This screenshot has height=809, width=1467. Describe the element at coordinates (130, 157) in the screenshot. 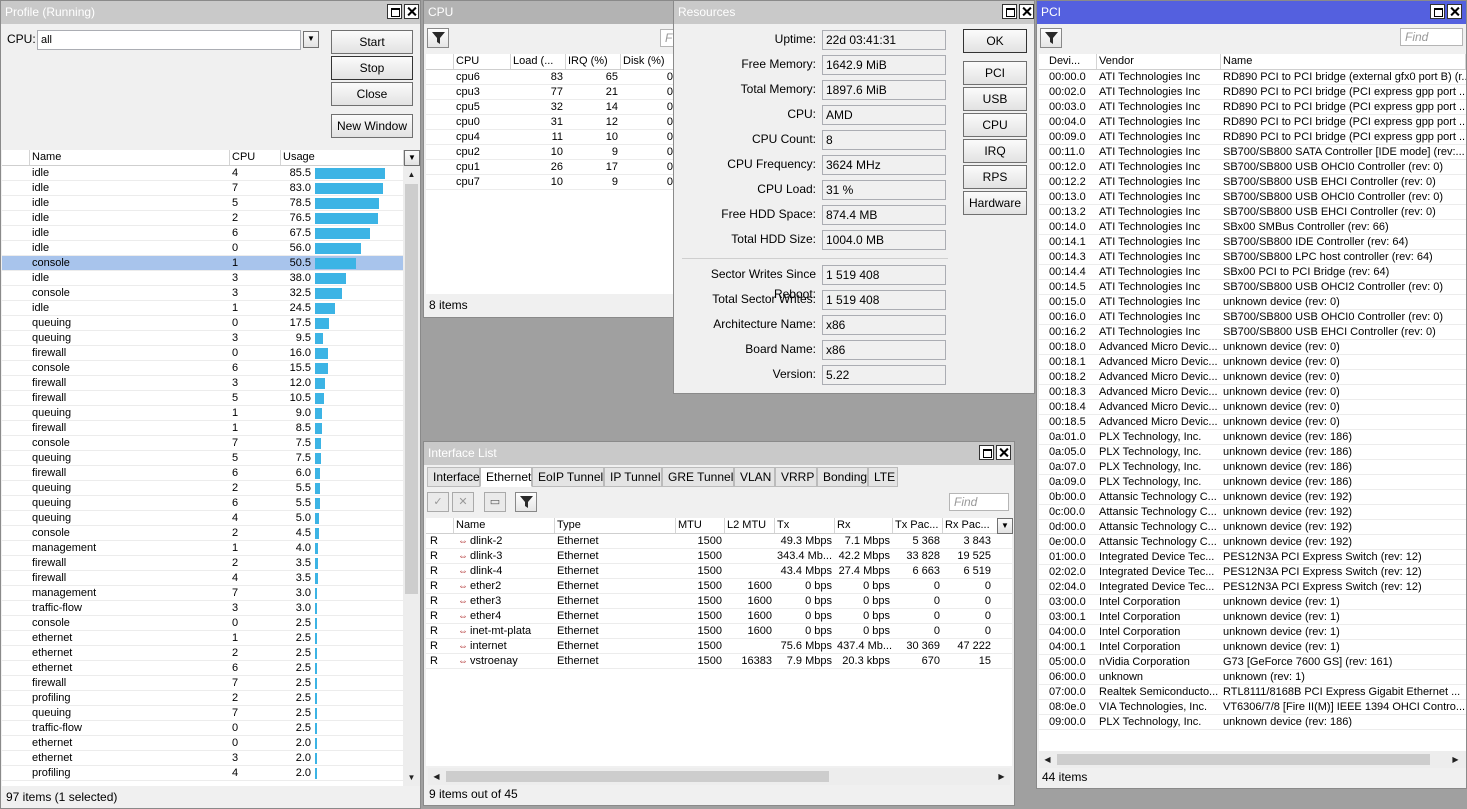

I see `col-header-name: Name` at that location.